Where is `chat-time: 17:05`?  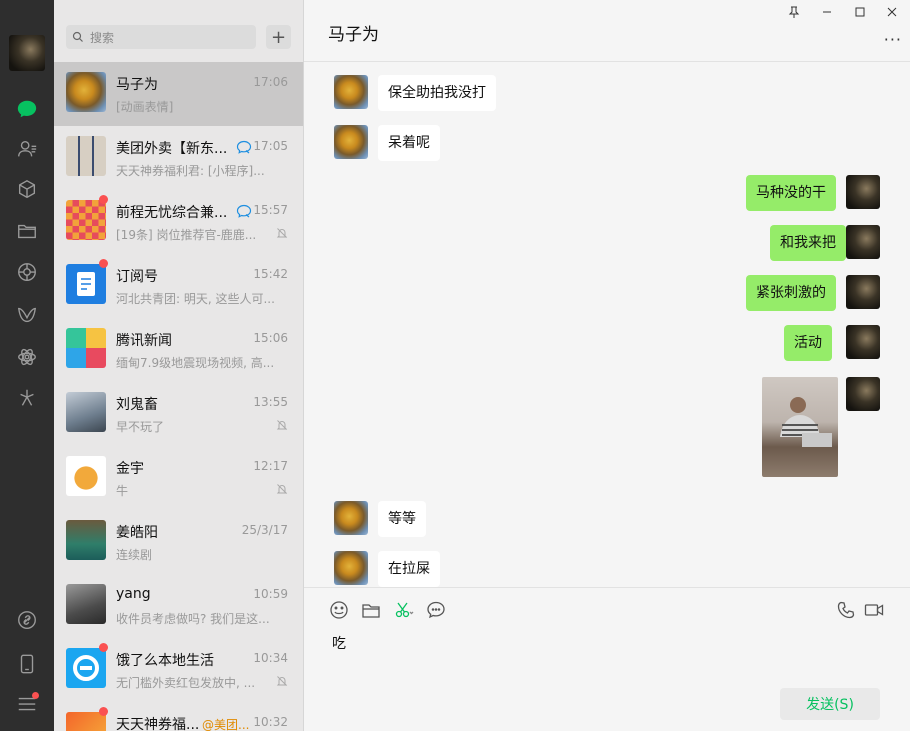
chat-time: 17:05 is located at coordinates (270, 146).